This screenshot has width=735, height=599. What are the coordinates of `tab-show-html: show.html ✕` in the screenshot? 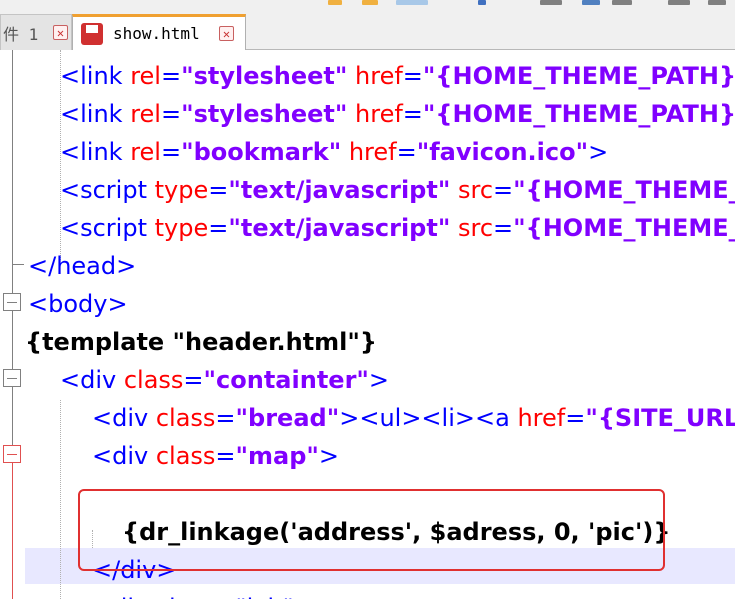 It's located at (159, 32).